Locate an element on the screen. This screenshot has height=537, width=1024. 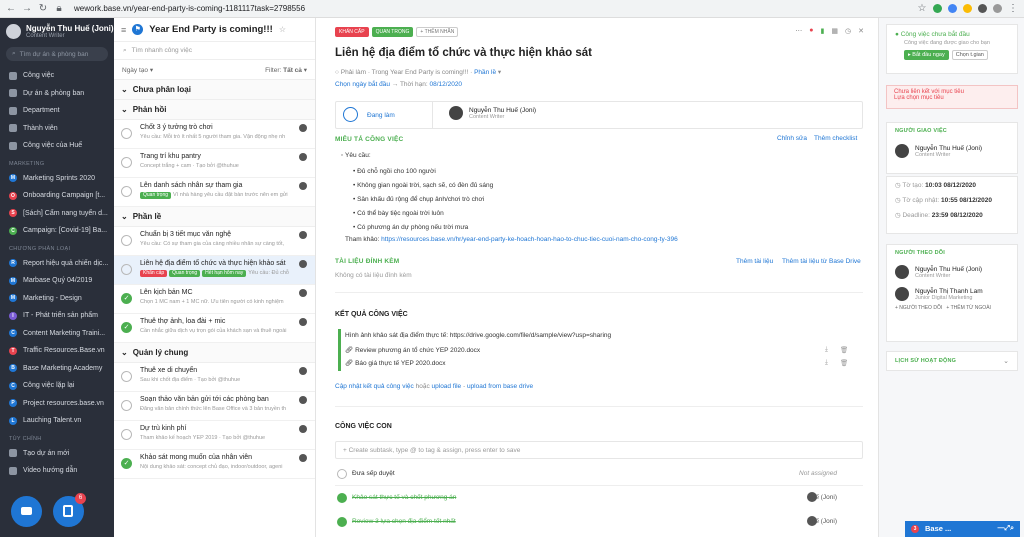
chat-widget: 3 Base ... —⤢⌕ is located at coordinates (962, 529).